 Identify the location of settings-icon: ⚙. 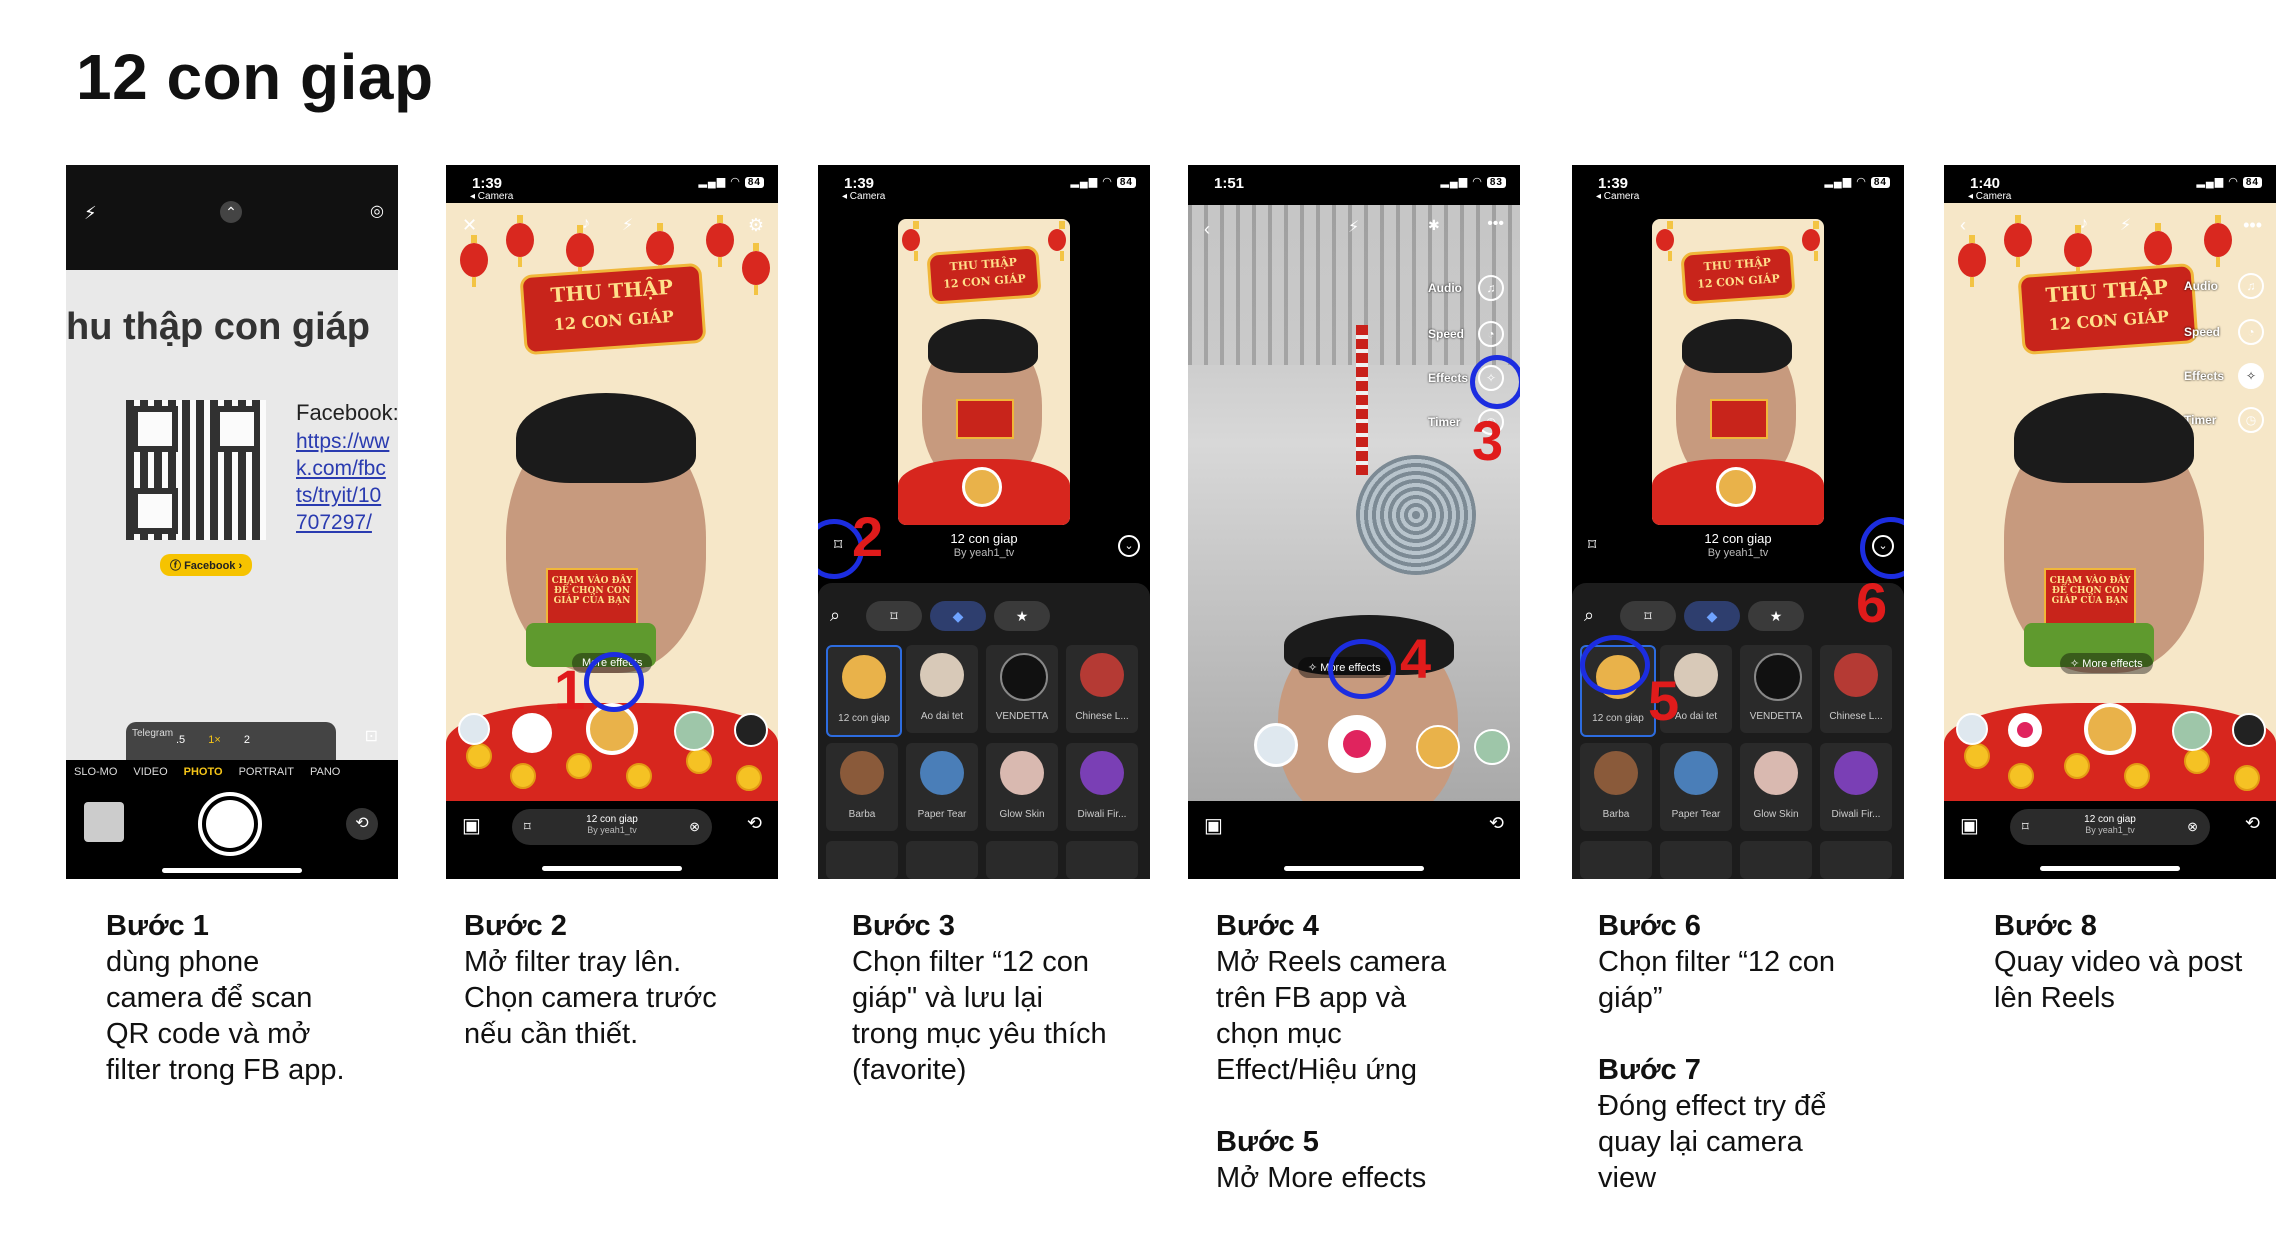
(756, 225).